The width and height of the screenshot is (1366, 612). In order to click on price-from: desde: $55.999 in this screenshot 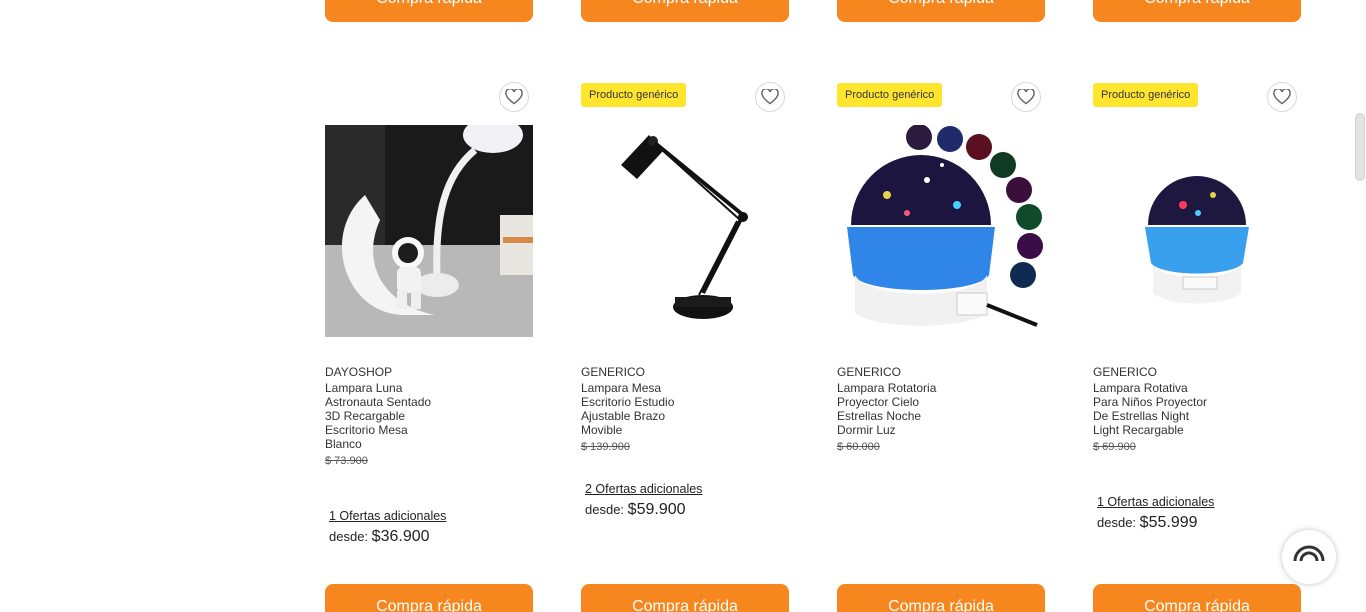, I will do `click(1147, 523)`.